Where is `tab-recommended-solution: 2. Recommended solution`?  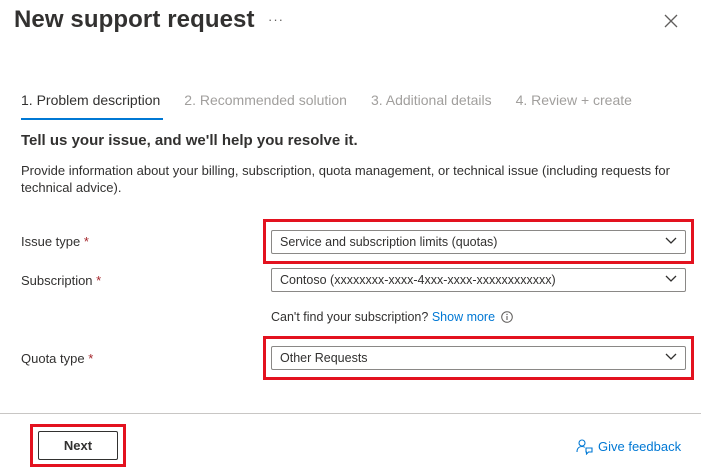
tab-recommended-solution: 2. Recommended solution is located at coordinates (265, 105).